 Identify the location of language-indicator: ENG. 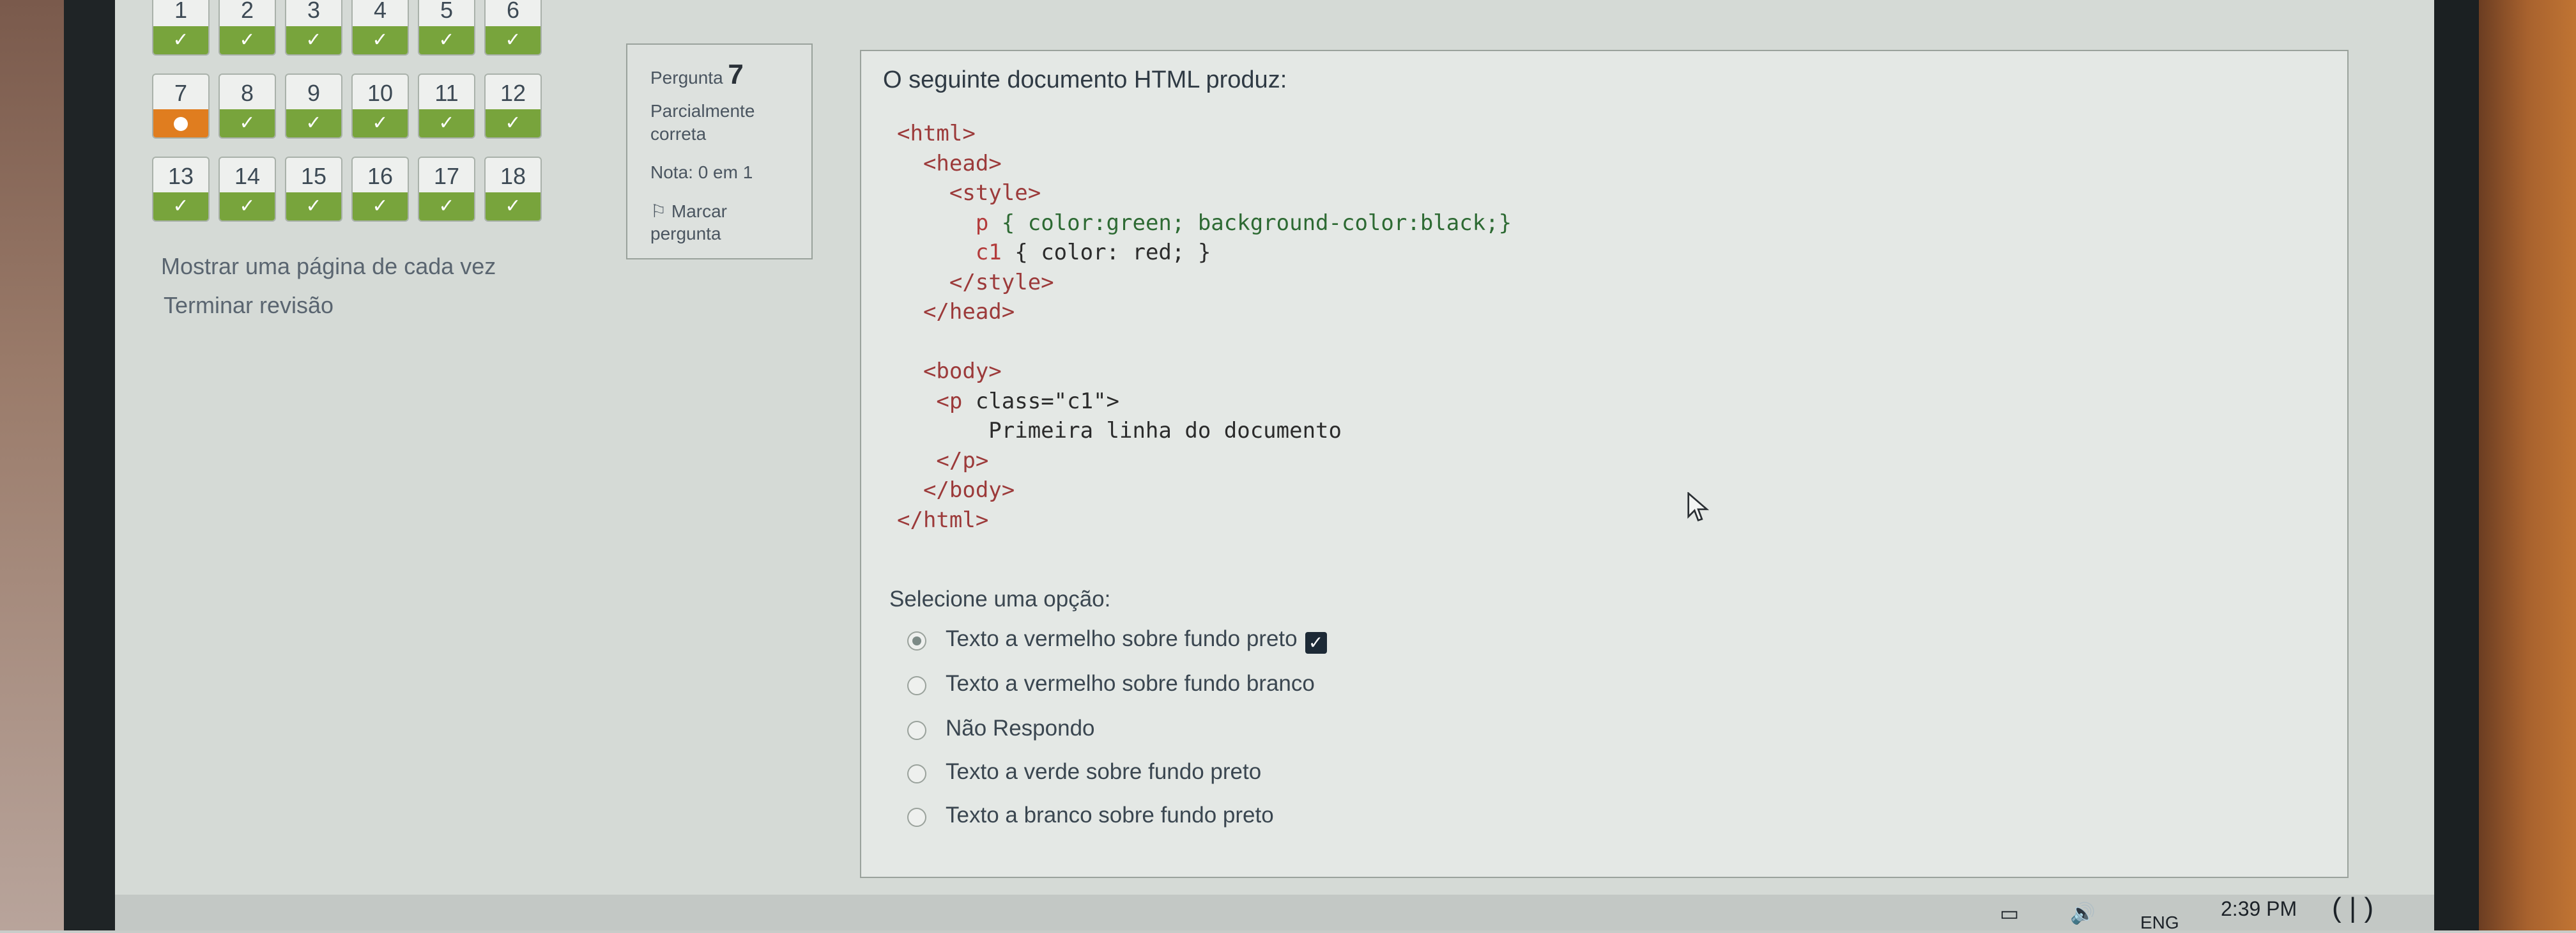
(2159, 923).